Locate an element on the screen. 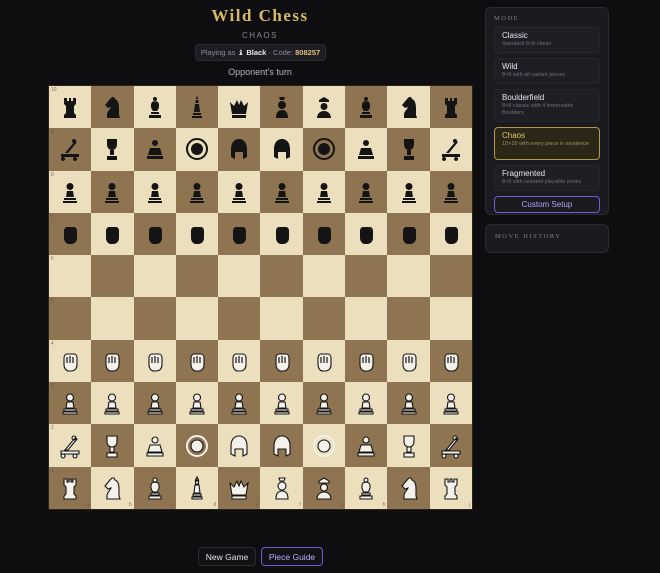 The width and height of the screenshot is (660, 573). black-crown-icon is located at coordinates (239, 107).